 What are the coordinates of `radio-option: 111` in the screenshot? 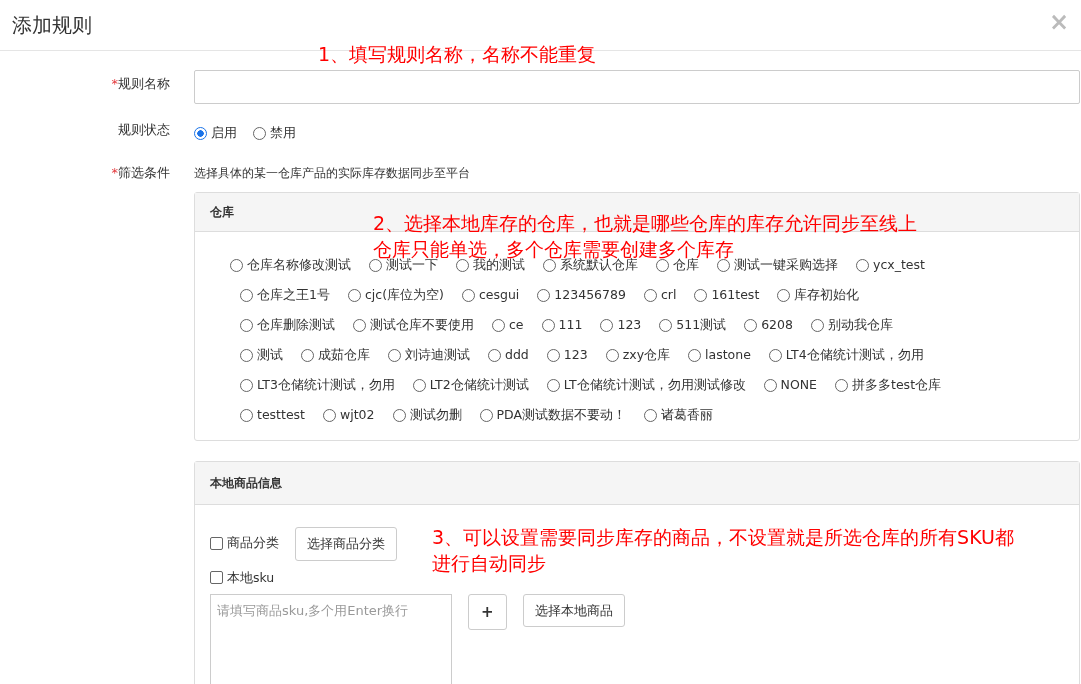 It's located at (562, 325).